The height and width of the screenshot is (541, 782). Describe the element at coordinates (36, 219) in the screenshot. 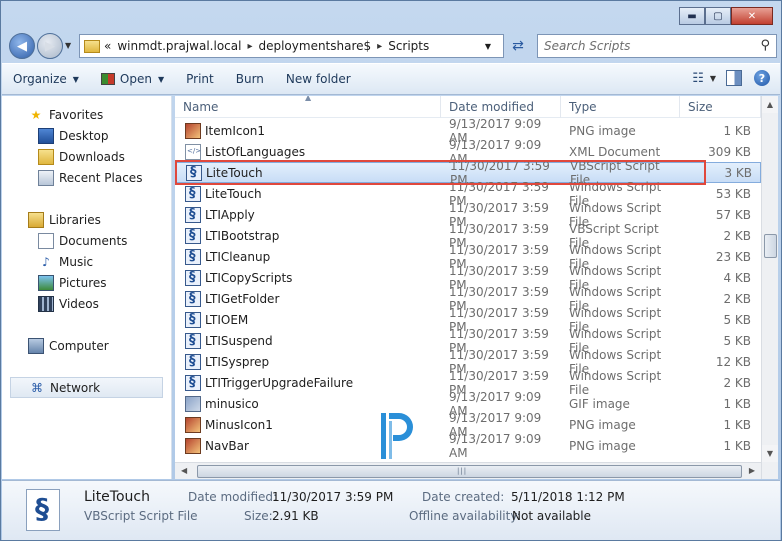

I see `libraries-icon` at that location.